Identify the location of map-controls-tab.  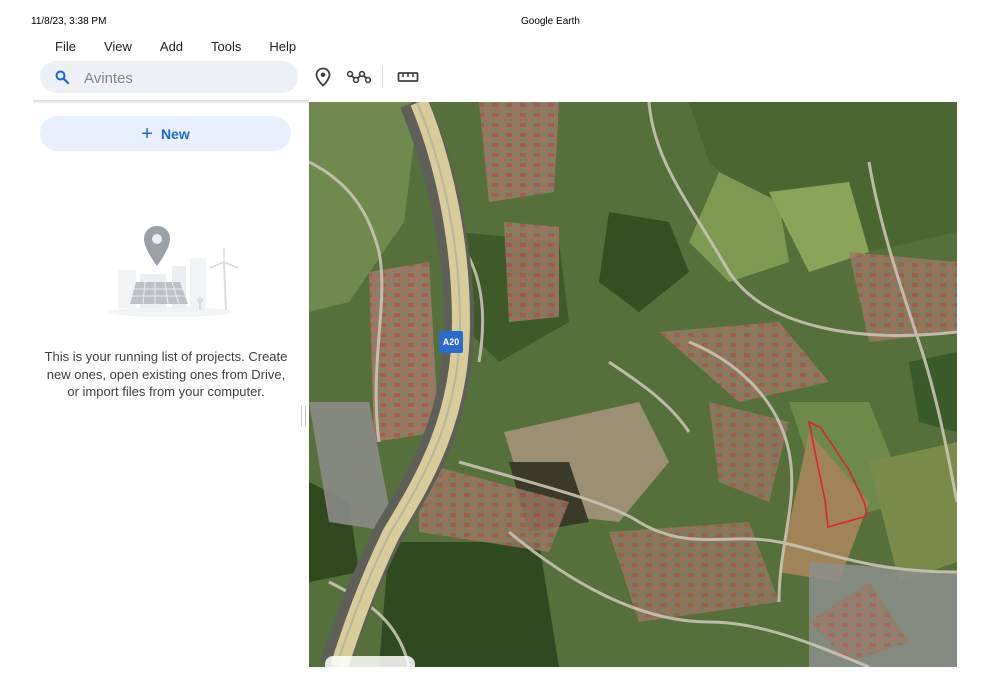
(370, 663).